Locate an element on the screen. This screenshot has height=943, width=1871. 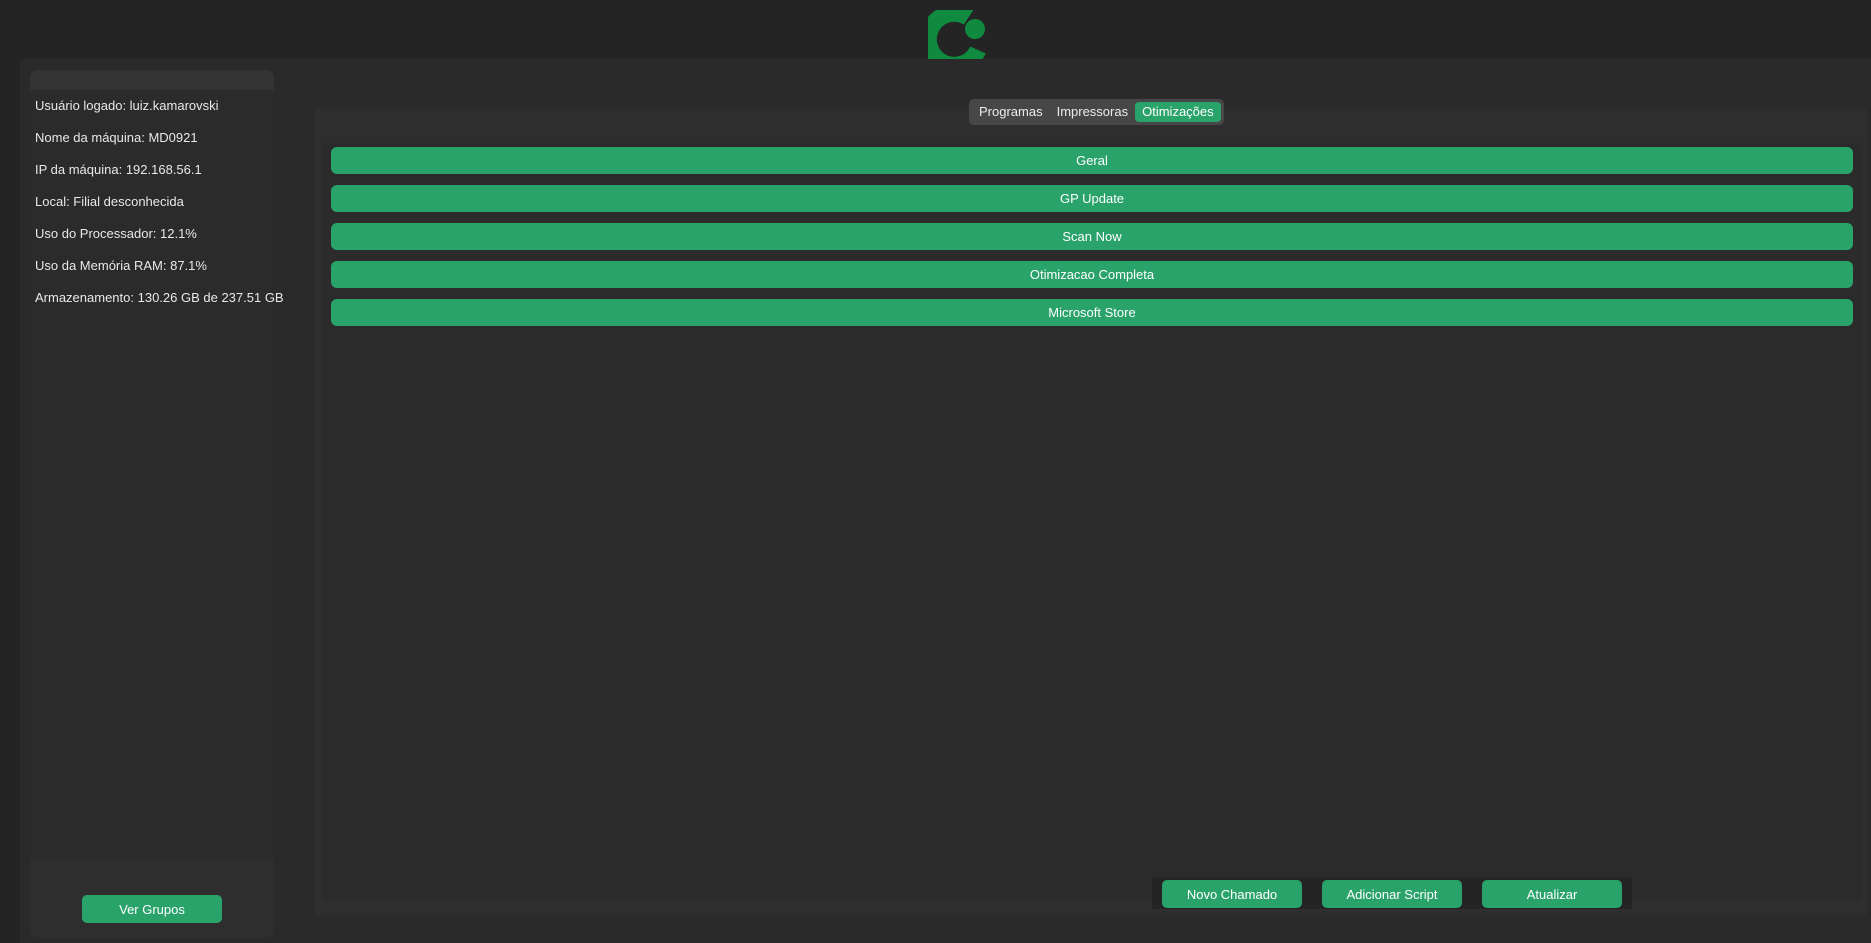
adicionar-script-button: Adicionar Script is located at coordinates (1392, 894).